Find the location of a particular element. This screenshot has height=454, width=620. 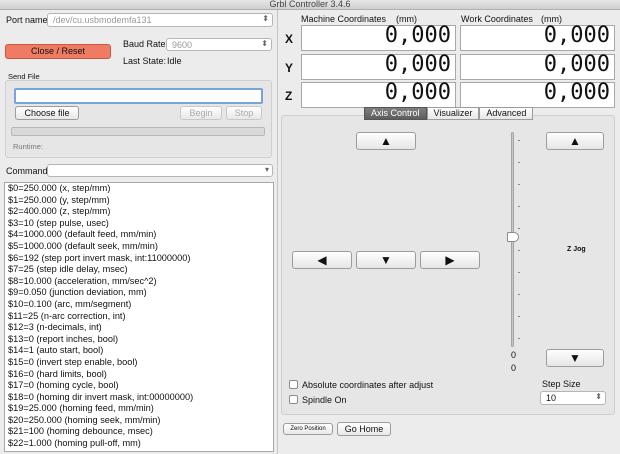

tab-bar: Axis Control Visualizer Advanced is located at coordinates (449, 113).